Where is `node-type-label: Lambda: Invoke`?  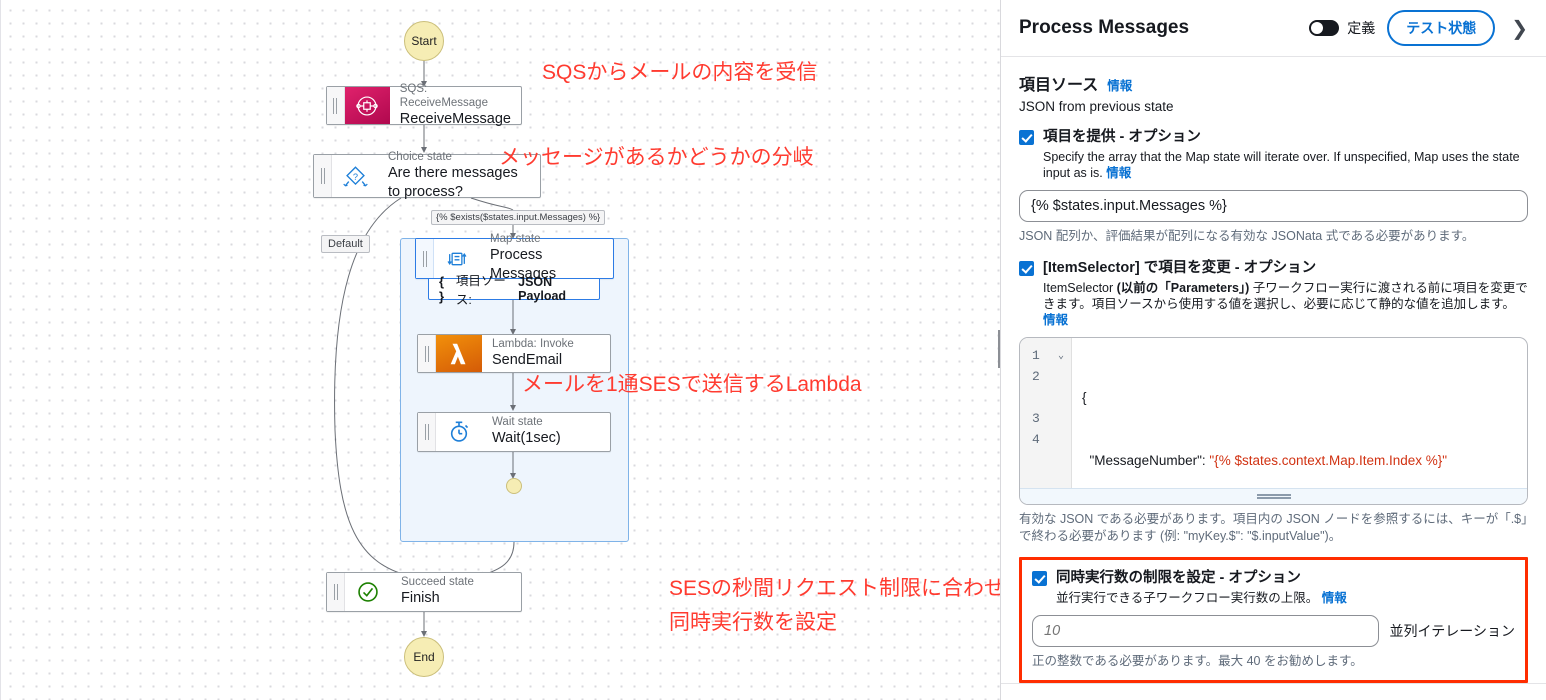 node-type-label: Lambda: Invoke is located at coordinates (533, 343).